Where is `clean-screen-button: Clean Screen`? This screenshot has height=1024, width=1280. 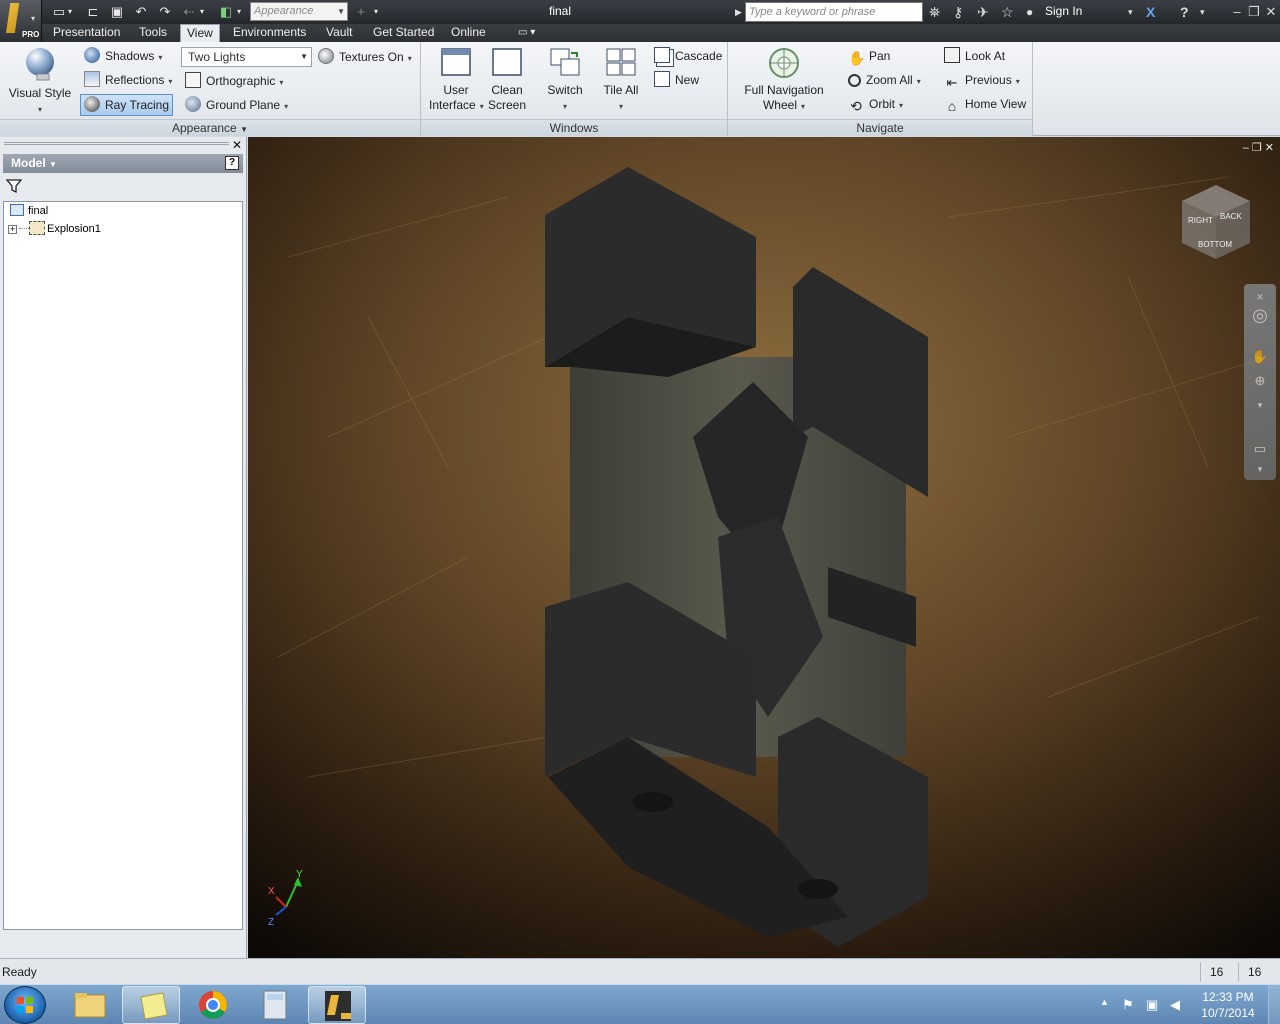 clean-screen-button: Clean Screen is located at coordinates (507, 80).